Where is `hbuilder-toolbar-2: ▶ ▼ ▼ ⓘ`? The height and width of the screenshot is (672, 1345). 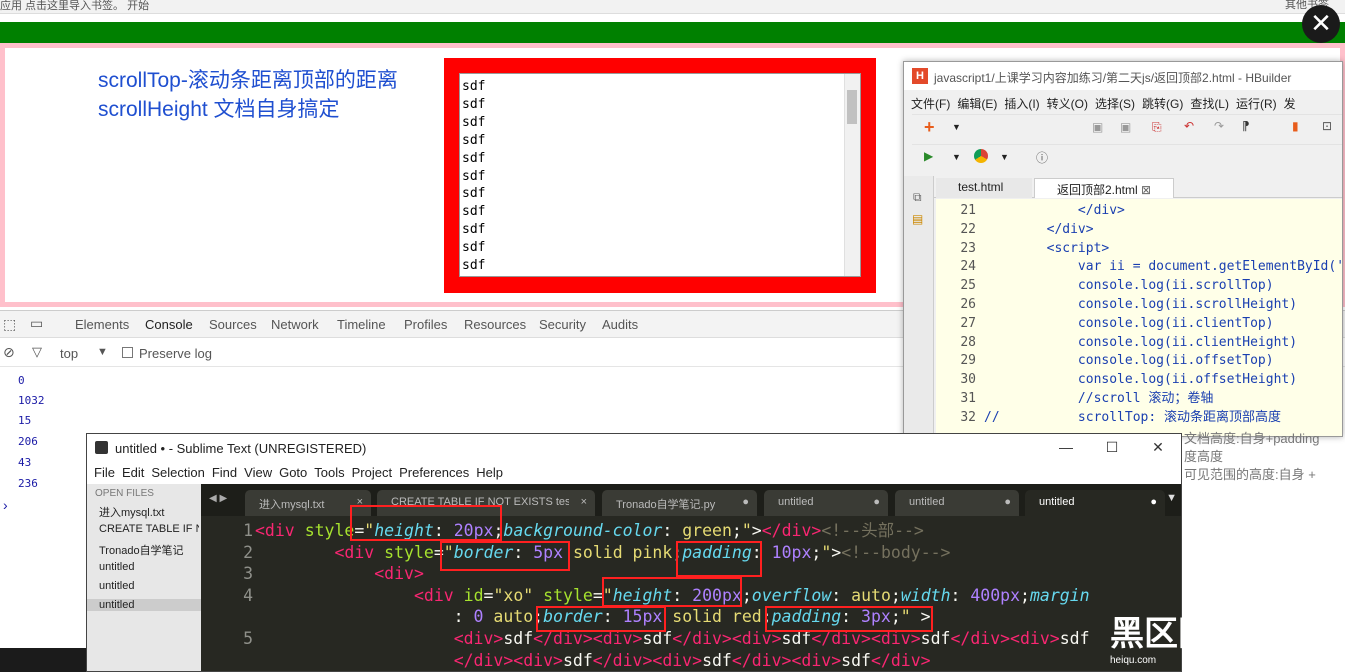 hbuilder-toolbar-2: ▶ ▼ ▼ ⓘ is located at coordinates (1127, 157).